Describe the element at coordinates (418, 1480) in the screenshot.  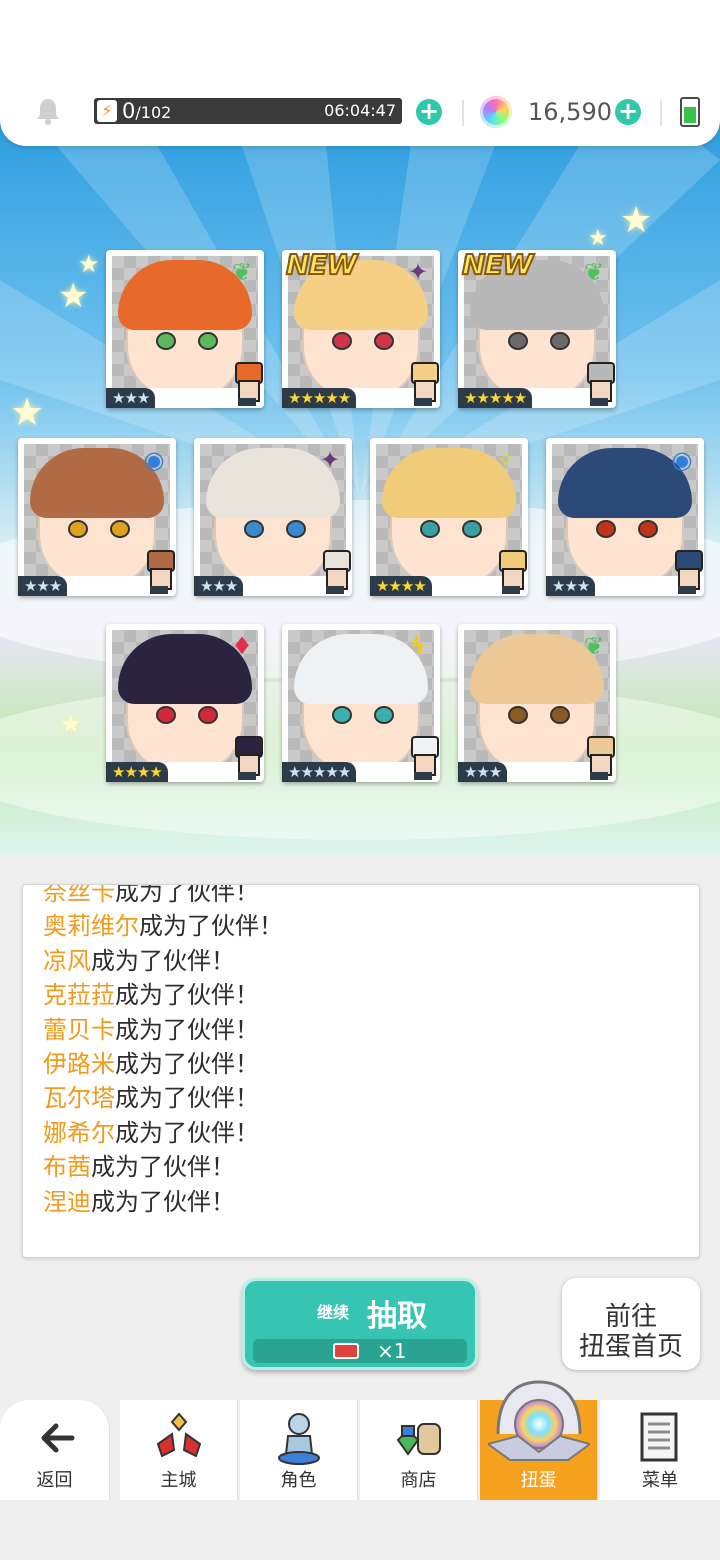
I see `nav-shop-label: 商店` at that location.